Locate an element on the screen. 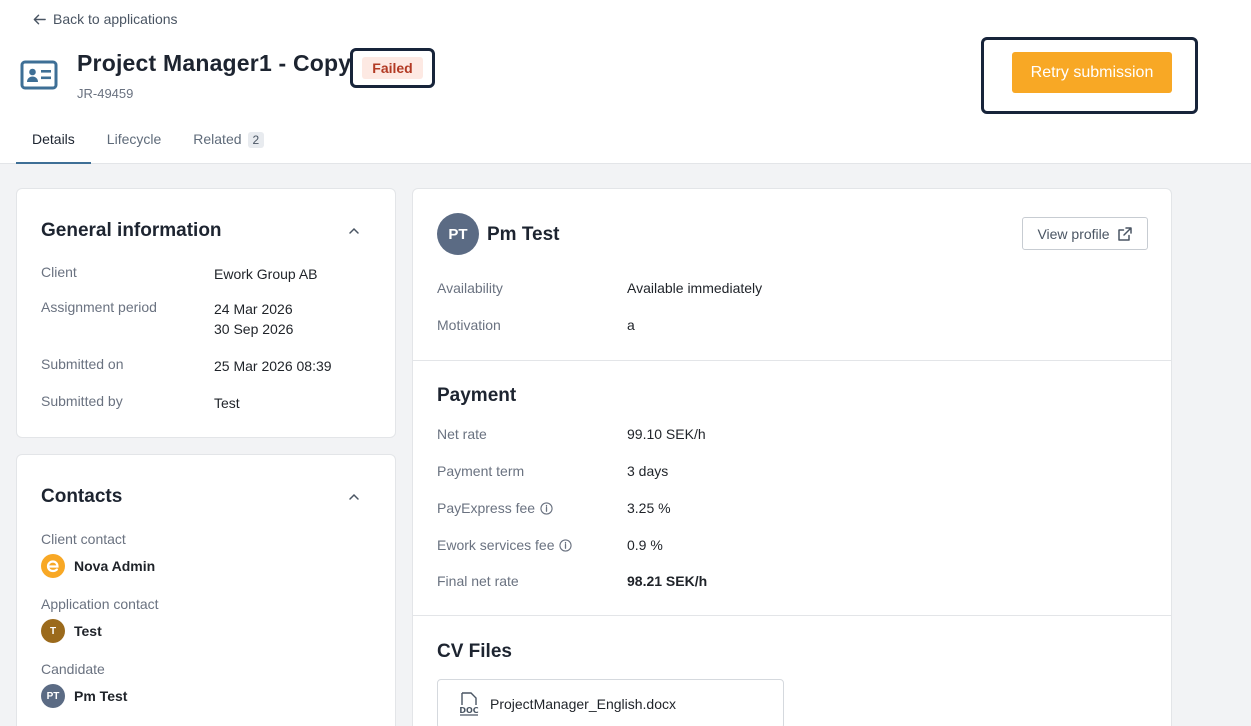 The width and height of the screenshot is (1251, 726). period-start: 24 Mar 2026 is located at coordinates (253, 309).